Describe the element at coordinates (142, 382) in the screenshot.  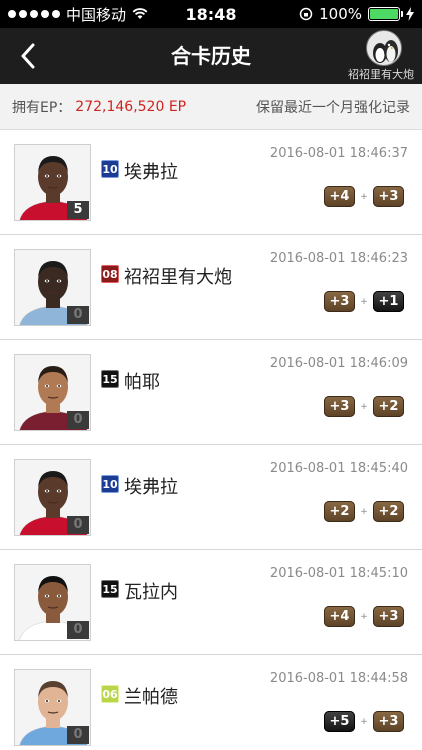
I see `player-name: 帕耶` at that location.